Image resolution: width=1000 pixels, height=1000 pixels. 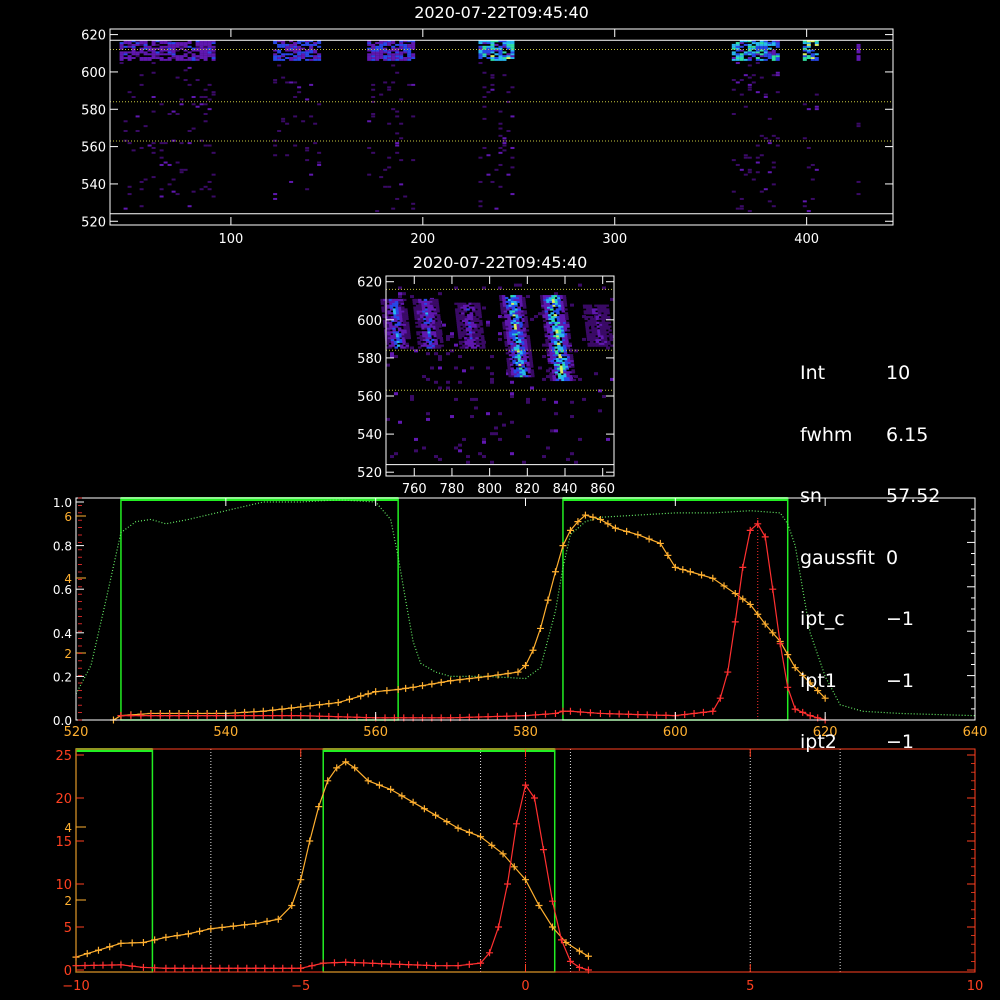 What do you see at coordinates (93, 148) in the screenshot?
I see `y-tick-label: 560` at bounding box center [93, 148].